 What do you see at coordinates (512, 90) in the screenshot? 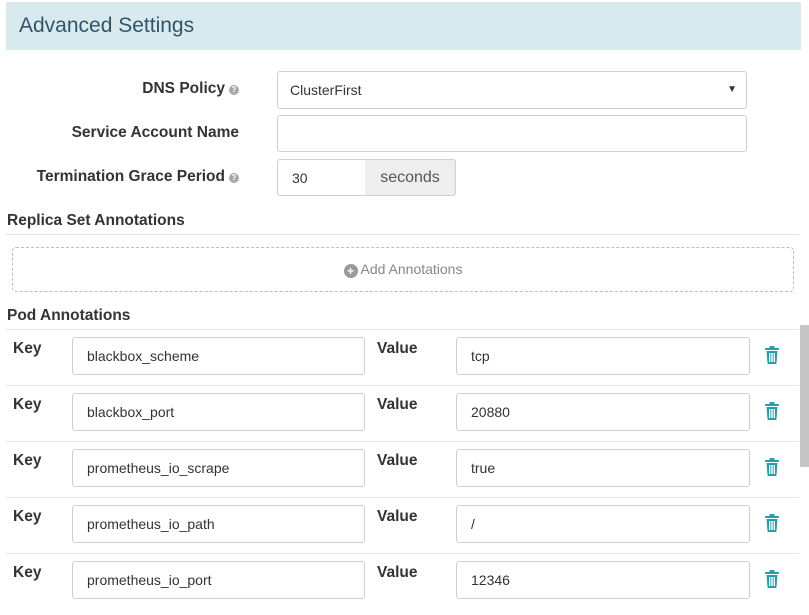
I see `dns-policy-select: ClusterFirst ▼` at bounding box center [512, 90].